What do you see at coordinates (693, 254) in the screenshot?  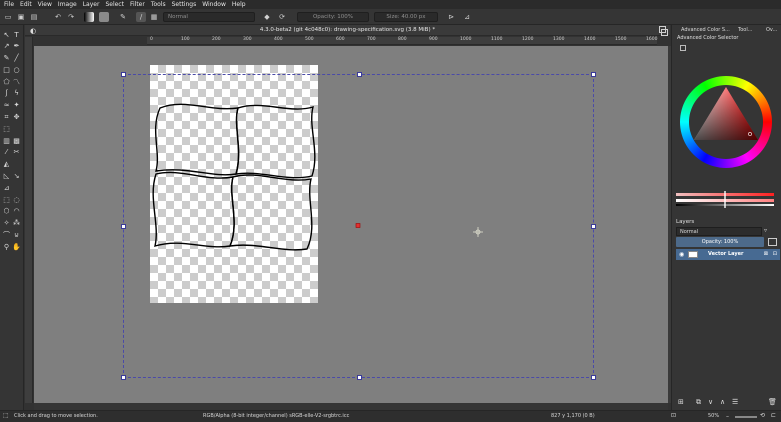 I see `layer-thumbnail` at bounding box center [693, 254].